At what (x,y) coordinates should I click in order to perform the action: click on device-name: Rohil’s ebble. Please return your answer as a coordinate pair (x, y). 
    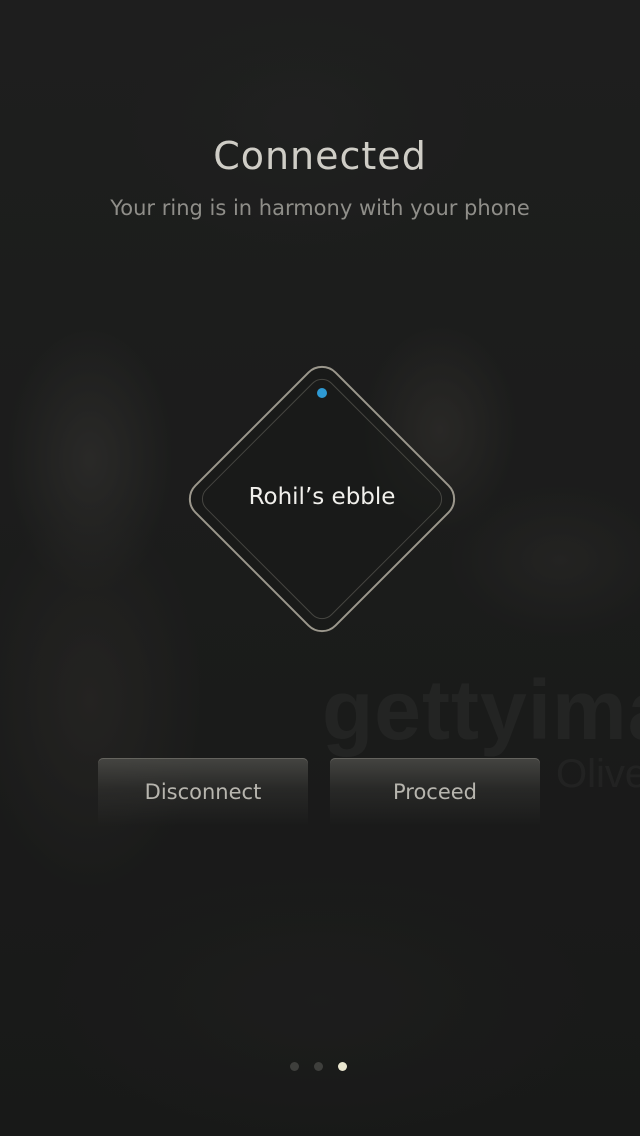
    Looking at the image, I should click on (322, 497).